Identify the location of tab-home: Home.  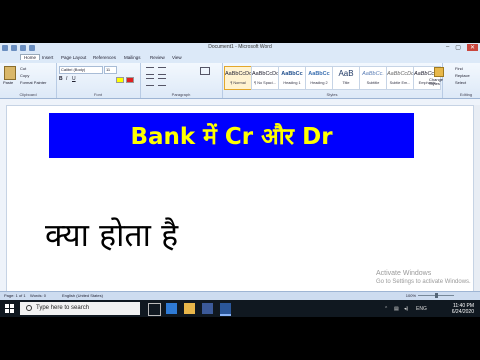
(30, 57).